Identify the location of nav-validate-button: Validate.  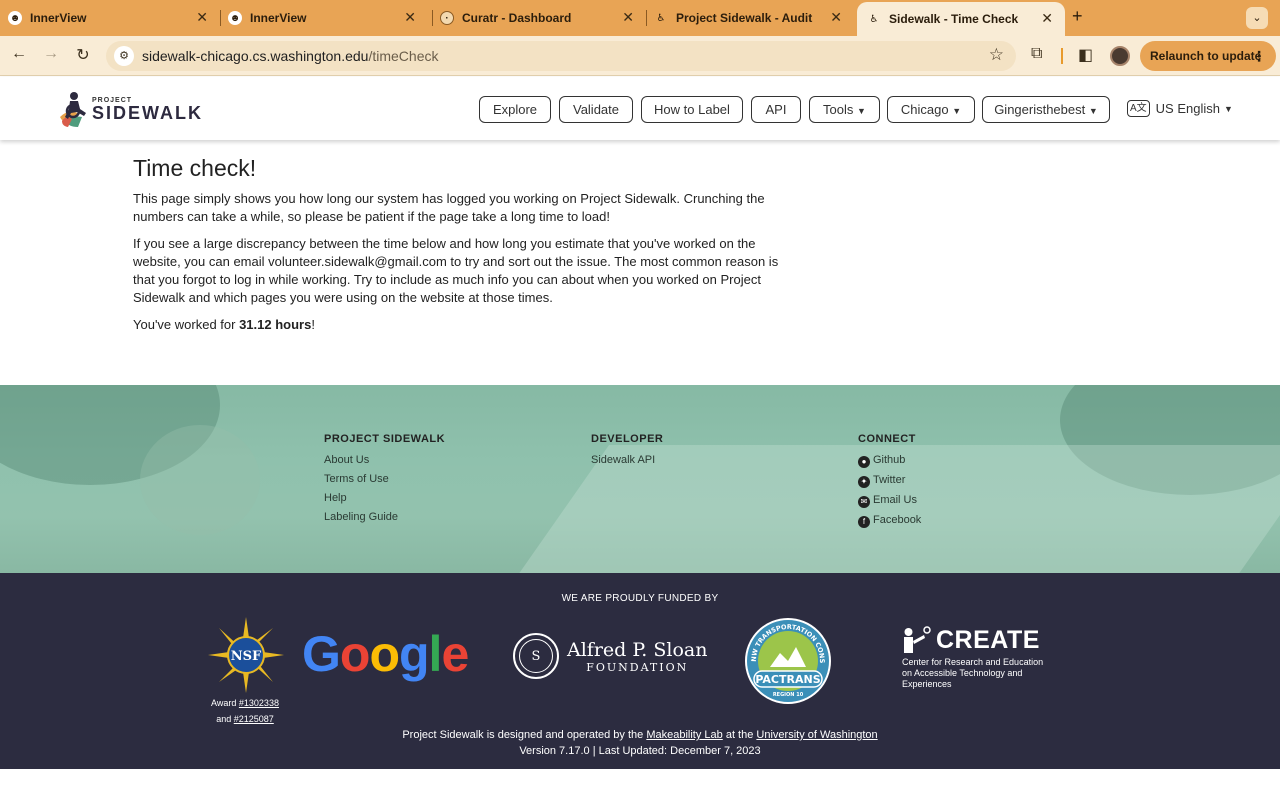
(596, 109).